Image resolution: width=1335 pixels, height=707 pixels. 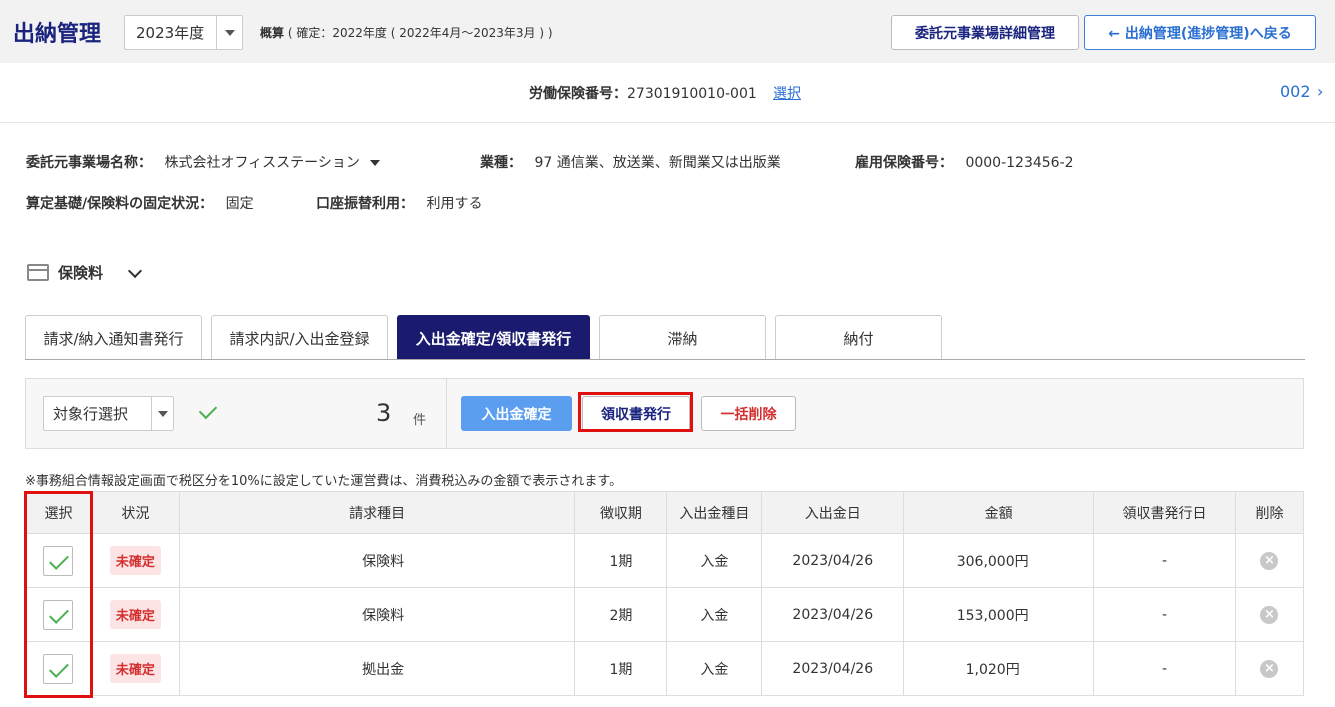 I want to click on col-header-select: 選択, so click(x=58, y=512).